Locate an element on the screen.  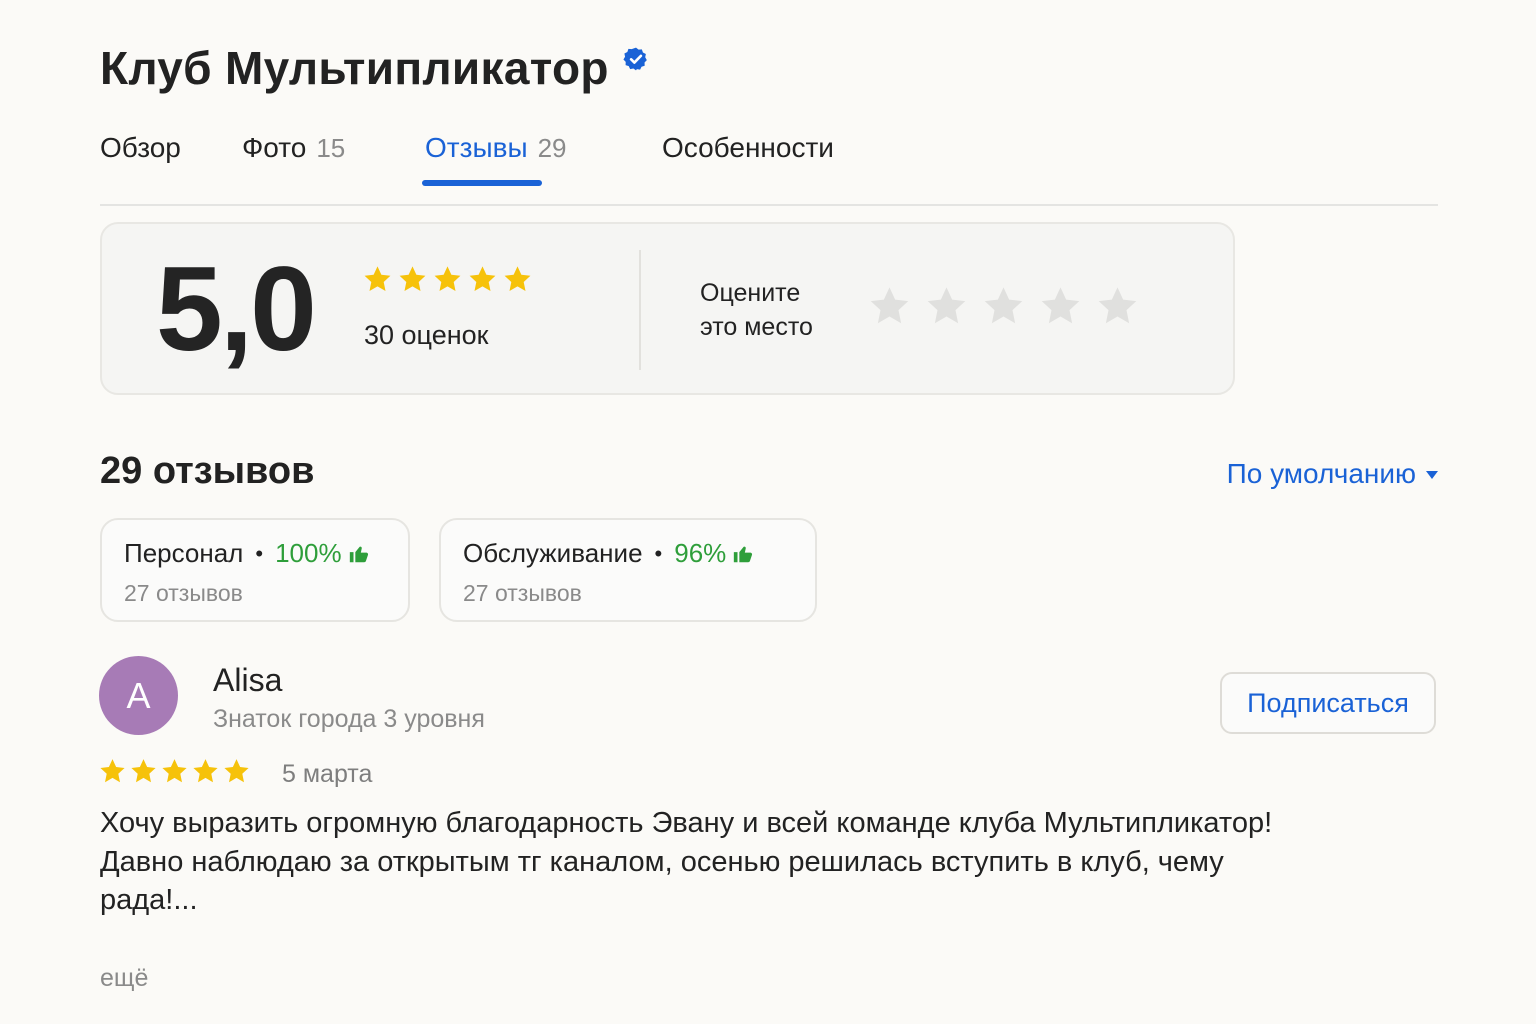
rating-summary-card: 5,0 30 оценок Оцените это место is located at coordinates (667, 308).